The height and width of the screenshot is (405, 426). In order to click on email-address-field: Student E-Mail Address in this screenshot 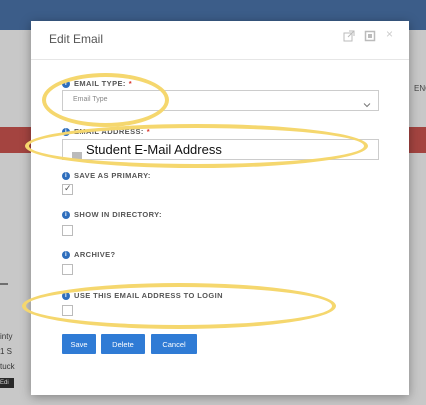, I will do `click(220, 149)`.